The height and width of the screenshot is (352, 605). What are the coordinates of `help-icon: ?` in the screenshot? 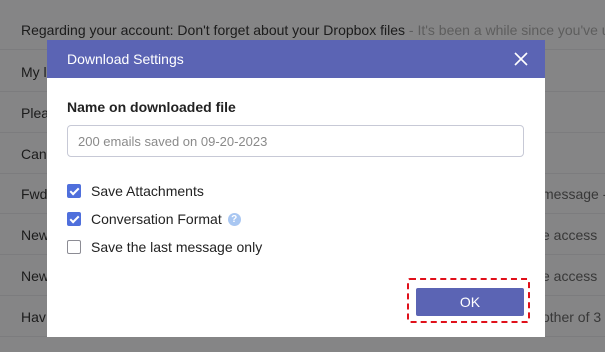 It's located at (234, 219).